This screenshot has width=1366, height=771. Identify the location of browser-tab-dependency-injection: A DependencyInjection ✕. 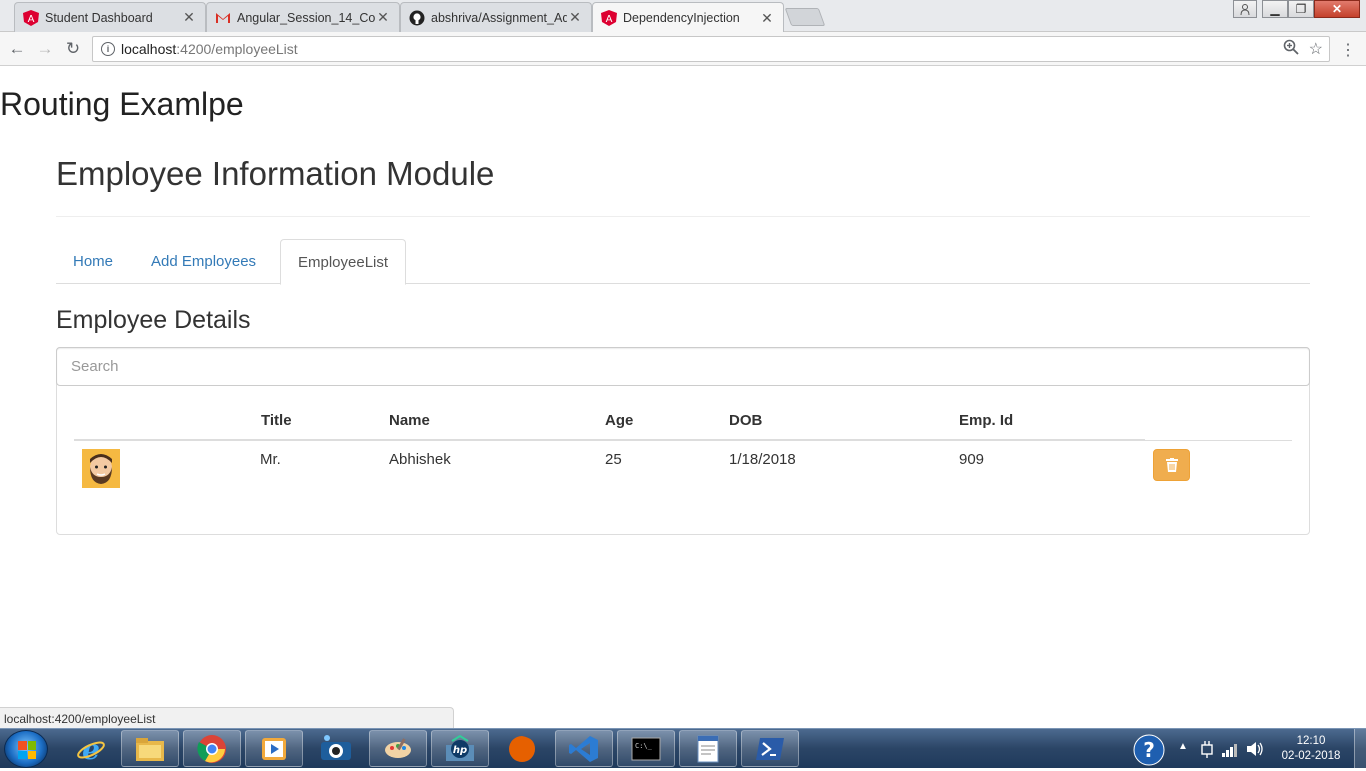
(688, 17).